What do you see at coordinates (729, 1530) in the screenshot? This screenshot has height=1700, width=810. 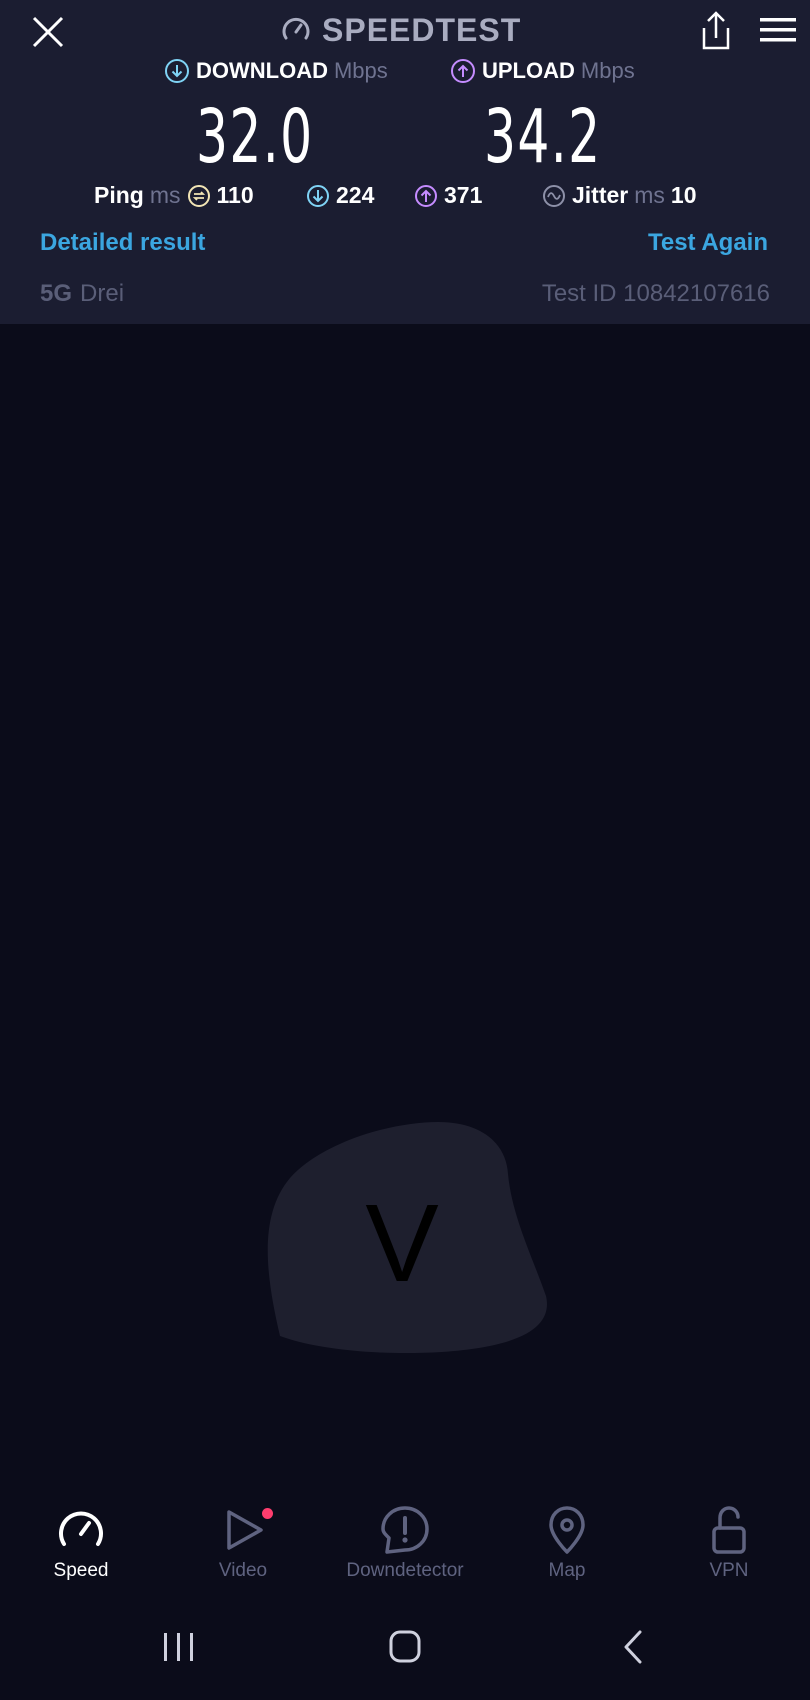 I see `lock-icon` at bounding box center [729, 1530].